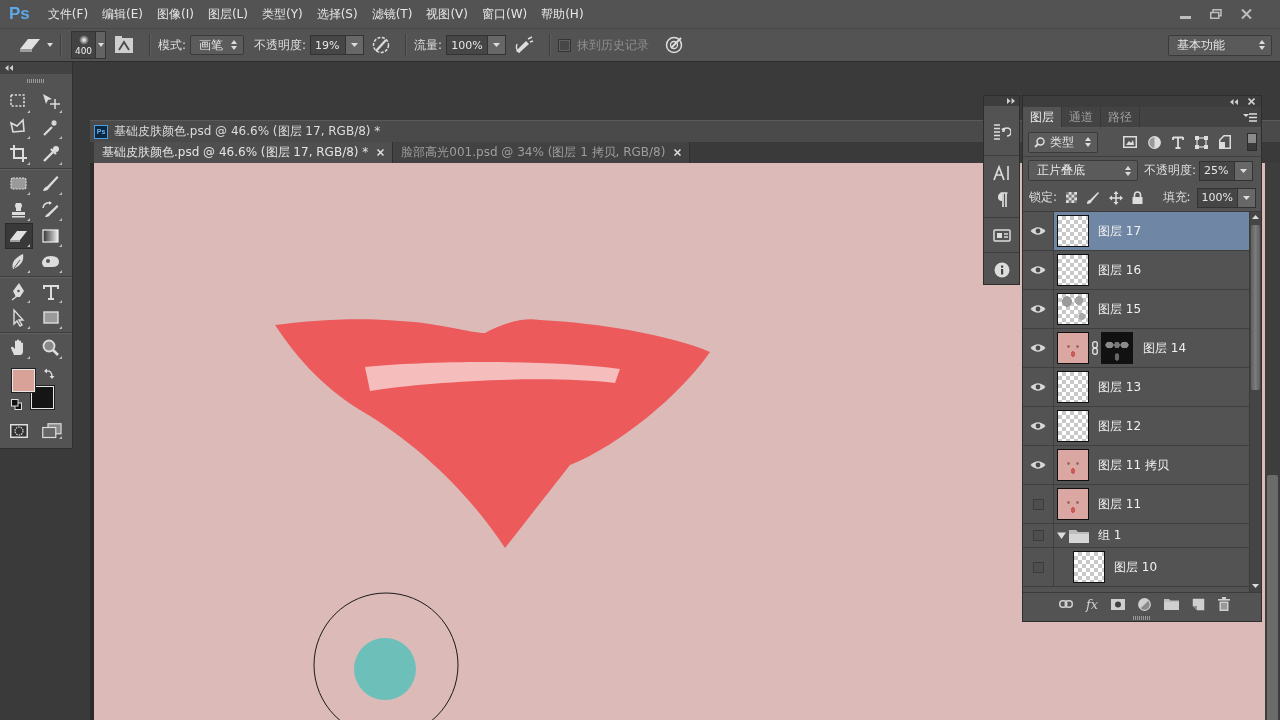 Image resolution: width=1280 pixels, height=720 pixels. Describe the element at coordinates (328, 45) in the screenshot. I see `opacity-field: 19%` at that location.